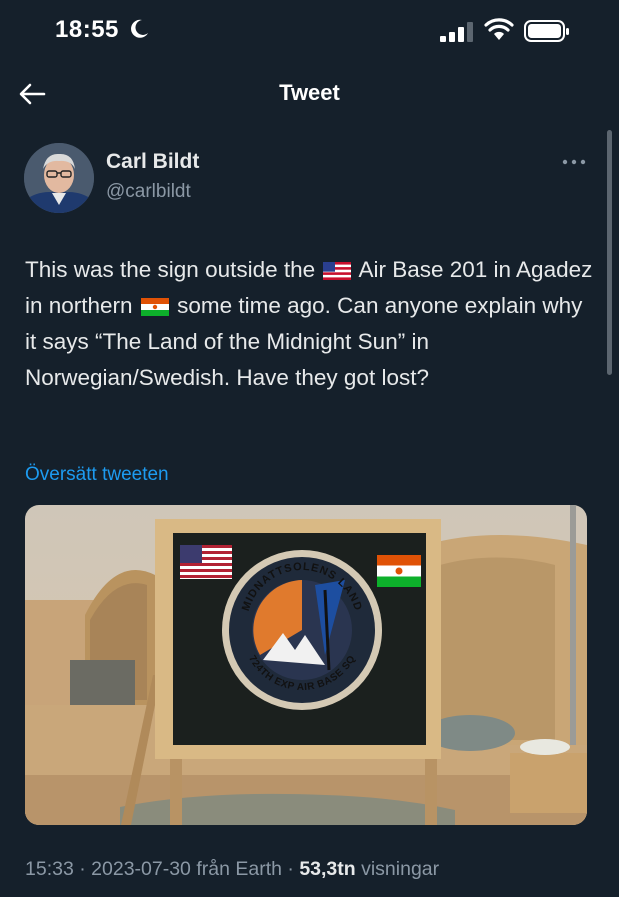 The image size is (619, 897). Describe the element at coordinates (309, 32) in the screenshot. I see `status-bar: 18:55` at that location.